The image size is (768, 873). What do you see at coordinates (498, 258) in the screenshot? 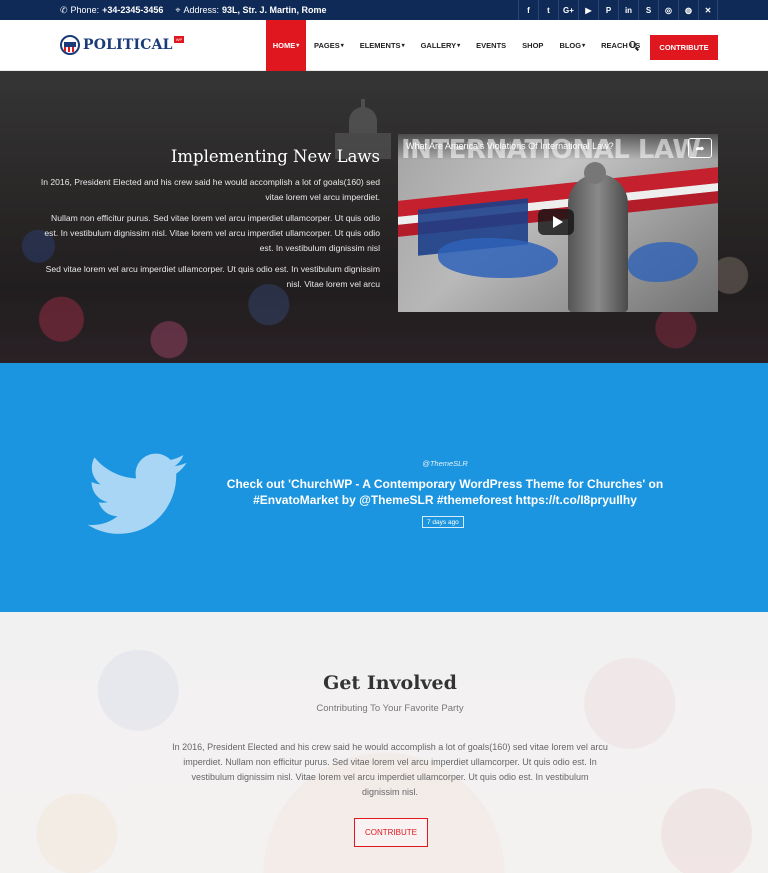
I see `world-map-image` at bounding box center [498, 258].